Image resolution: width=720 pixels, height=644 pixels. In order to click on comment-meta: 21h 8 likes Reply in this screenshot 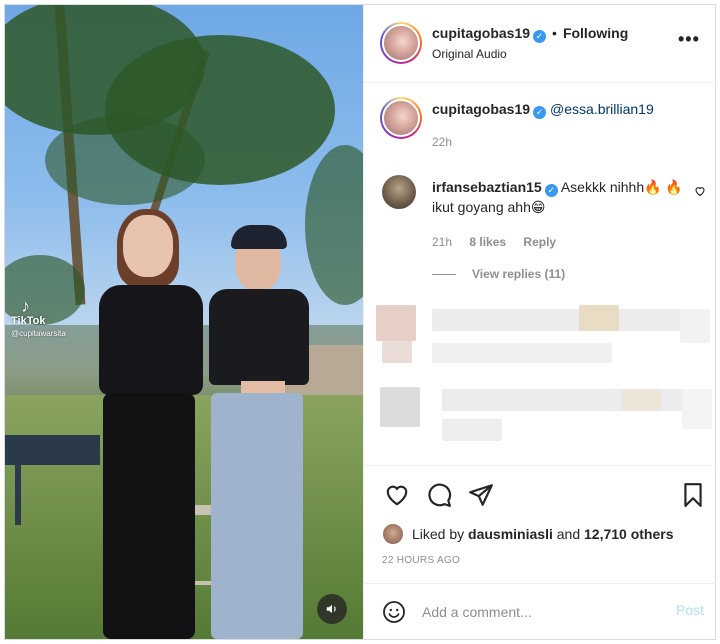, I will do `click(501, 242)`.